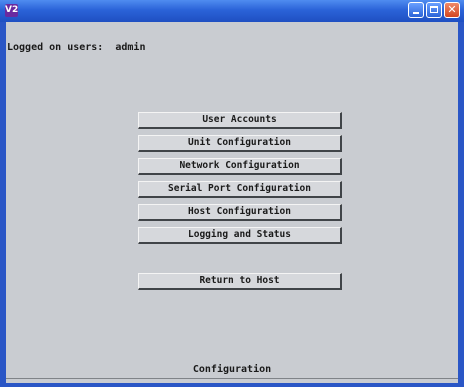  What do you see at coordinates (240, 212) in the screenshot?
I see `host-configuration-button: Host Configuration` at bounding box center [240, 212].